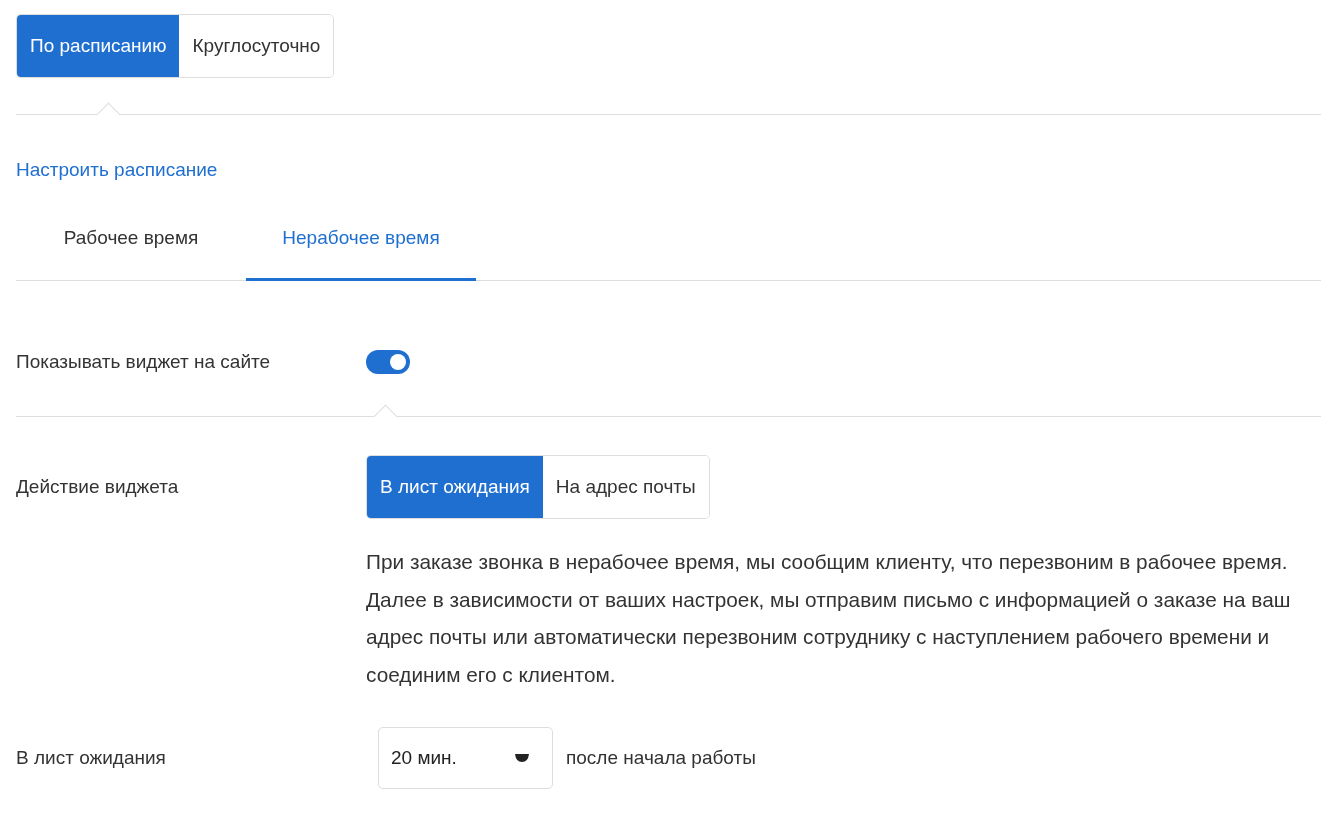 The width and height of the screenshot is (1321, 820). What do you see at coordinates (361, 239) in the screenshot?
I see `tab: Нерабочее время` at bounding box center [361, 239].